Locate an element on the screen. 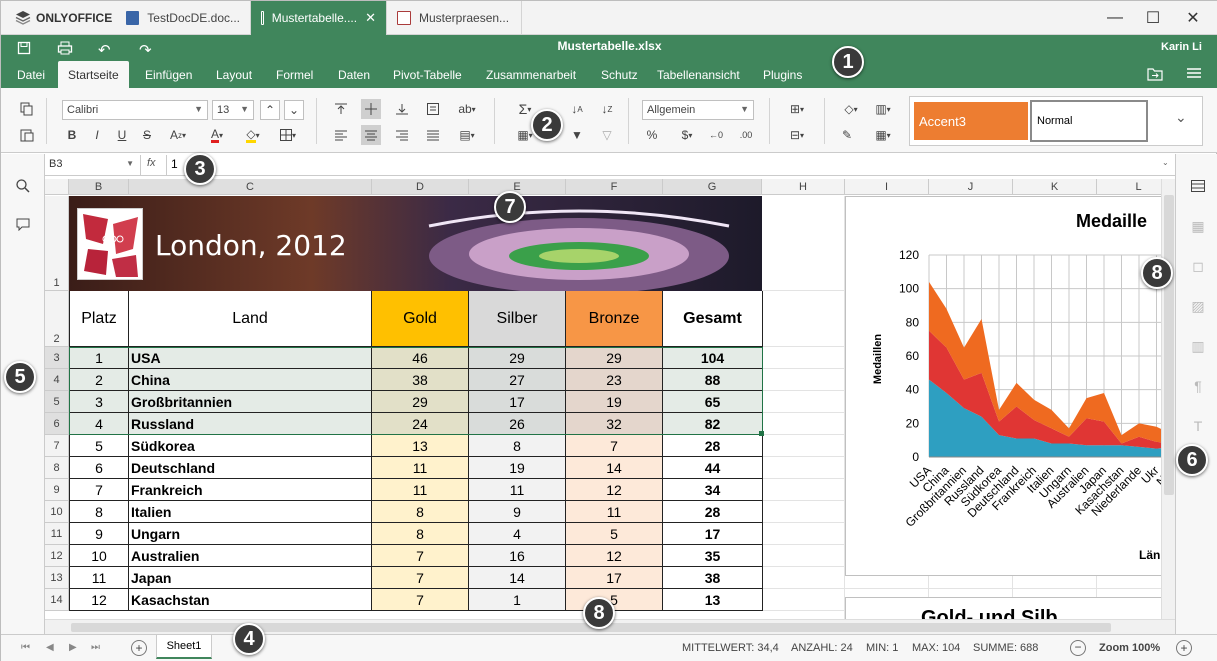 The width and height of the screenshot is (1217, 661). font-name-select: Calibri ▼ is located at coordinates (135, 110).